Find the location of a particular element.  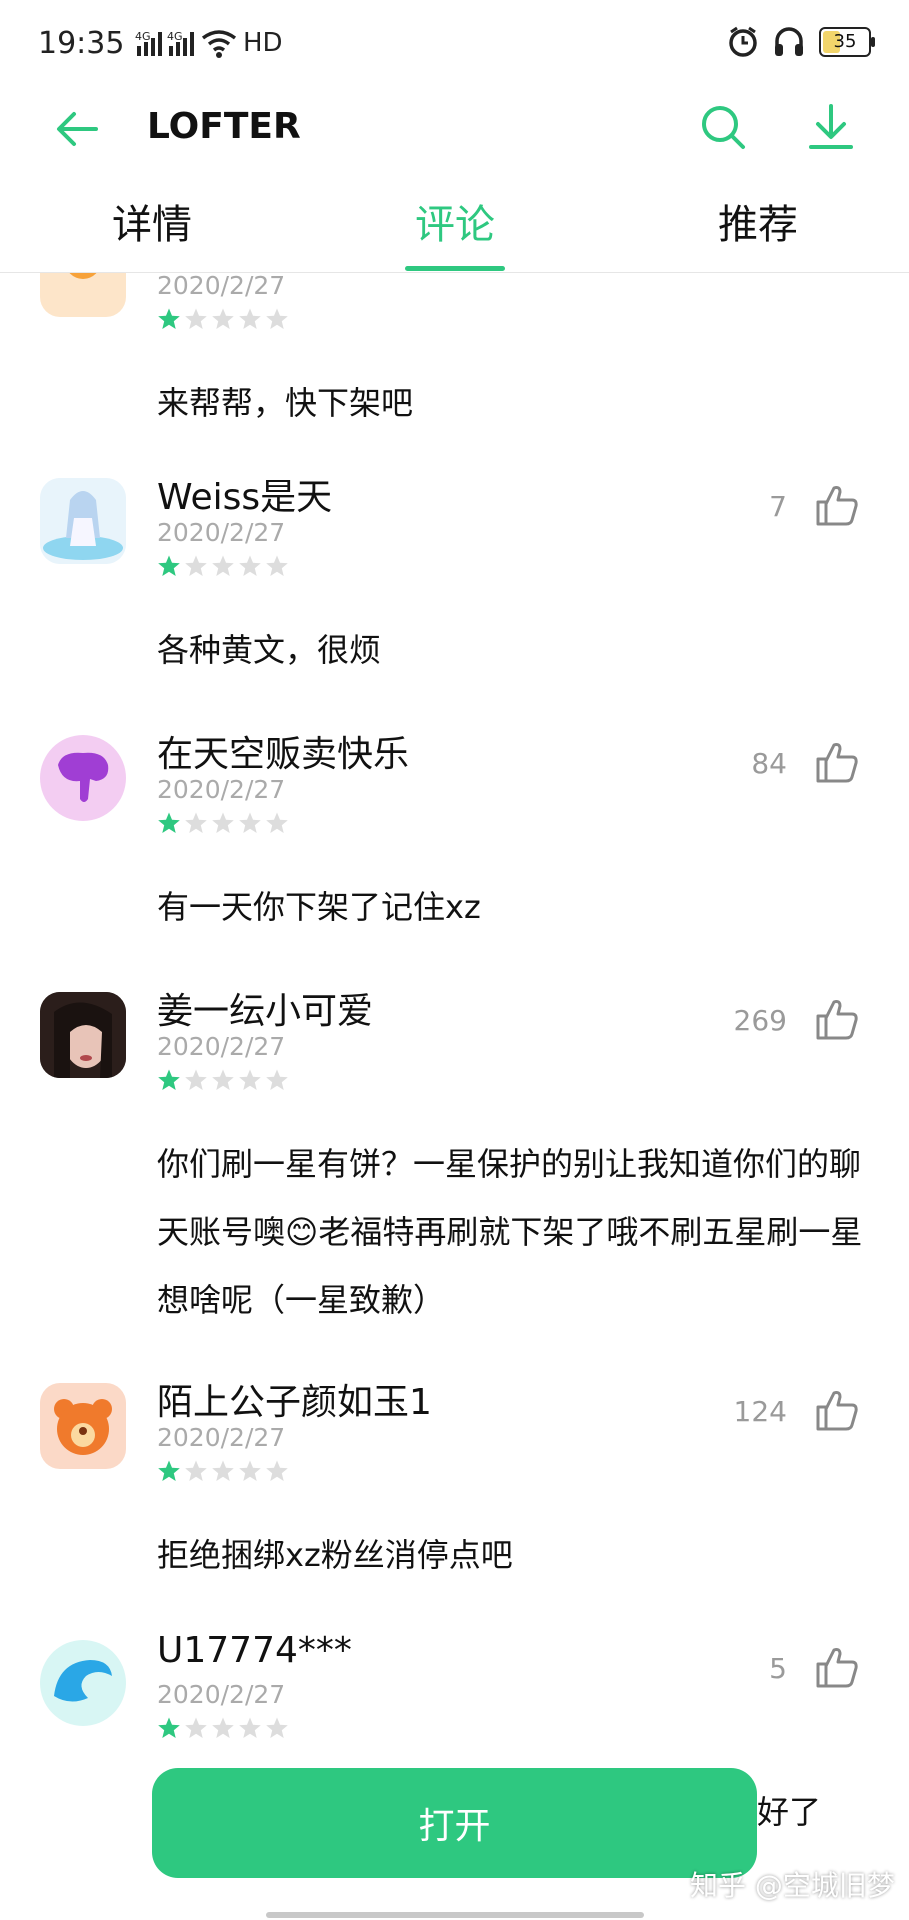

like-count: 7 is located at coordinates (778, 506).